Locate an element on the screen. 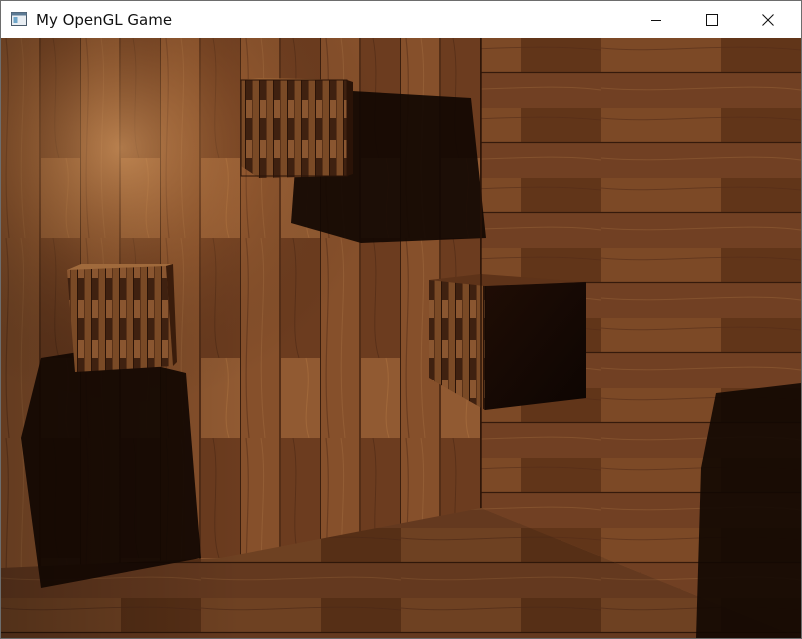  crate-left is located at coordinates (122, 318).